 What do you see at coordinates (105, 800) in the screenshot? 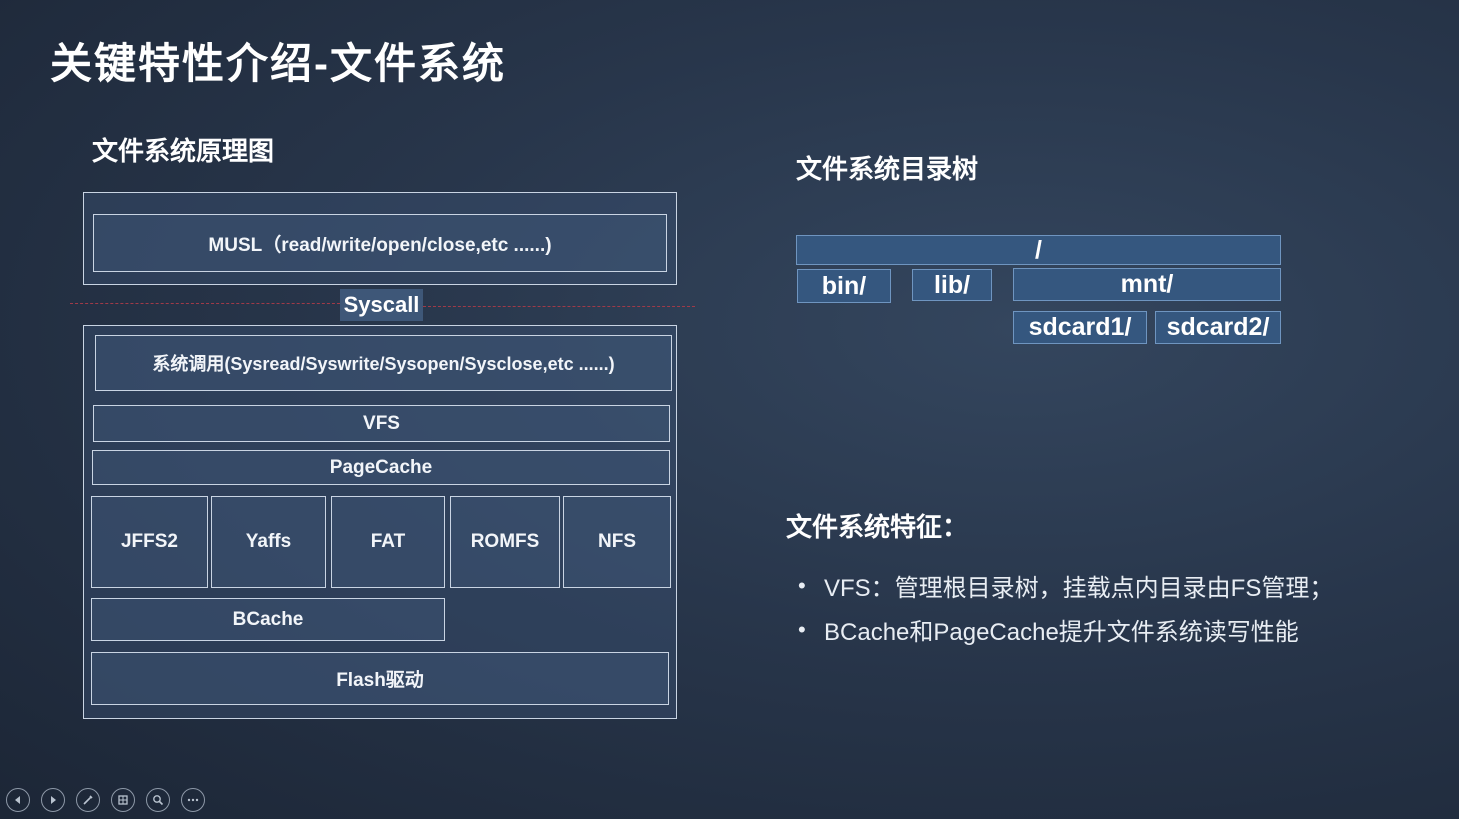
I see `slideshow-controls` at bounding box center [105, 800].